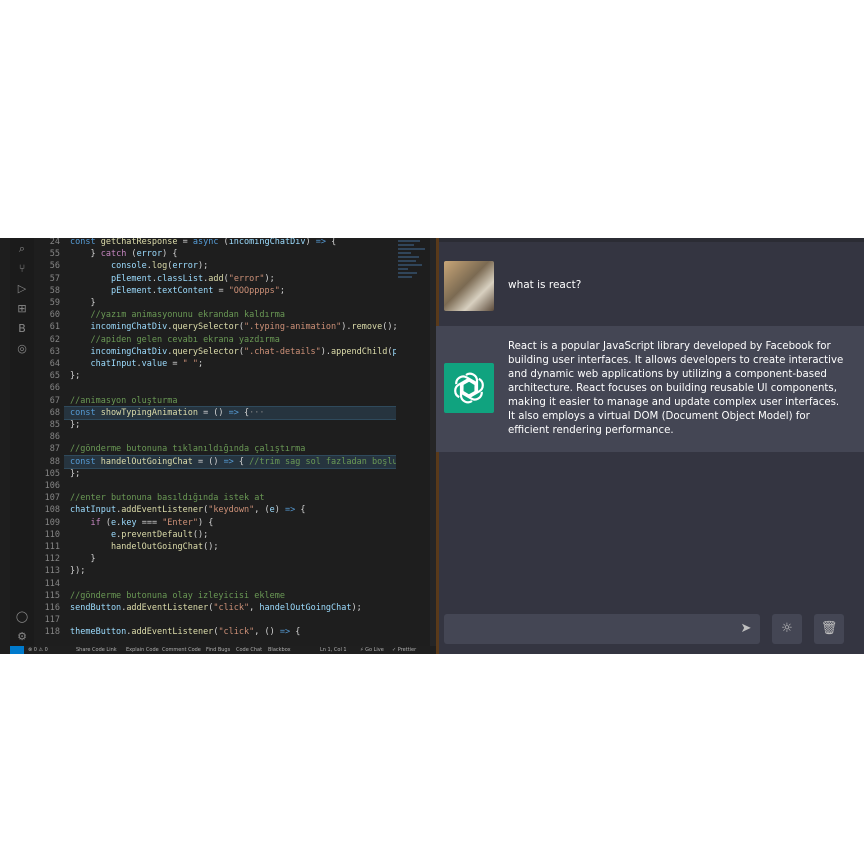  I want to click on code-line: } catch (error) {, so click(123, 254).